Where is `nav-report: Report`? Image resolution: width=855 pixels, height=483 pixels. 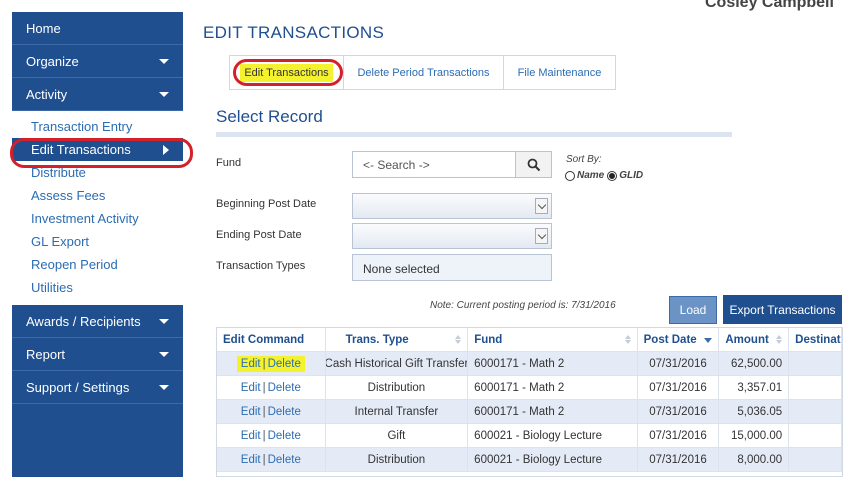
nav-report: Report is located at coordinates (97, 354).